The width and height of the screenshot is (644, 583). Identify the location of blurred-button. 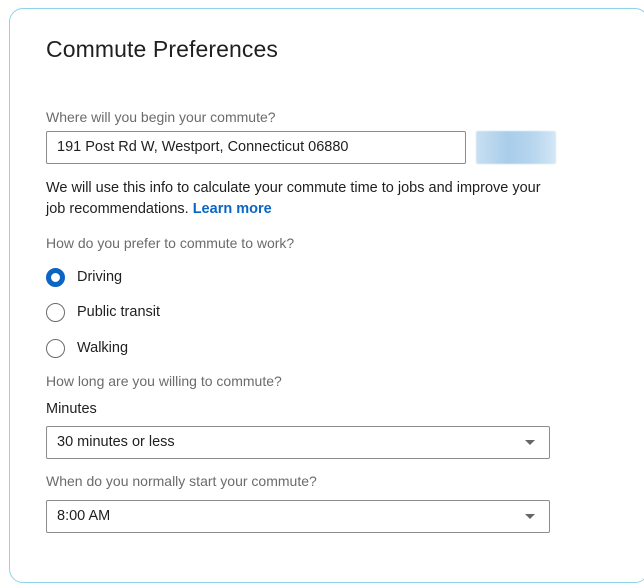
(516, 147).